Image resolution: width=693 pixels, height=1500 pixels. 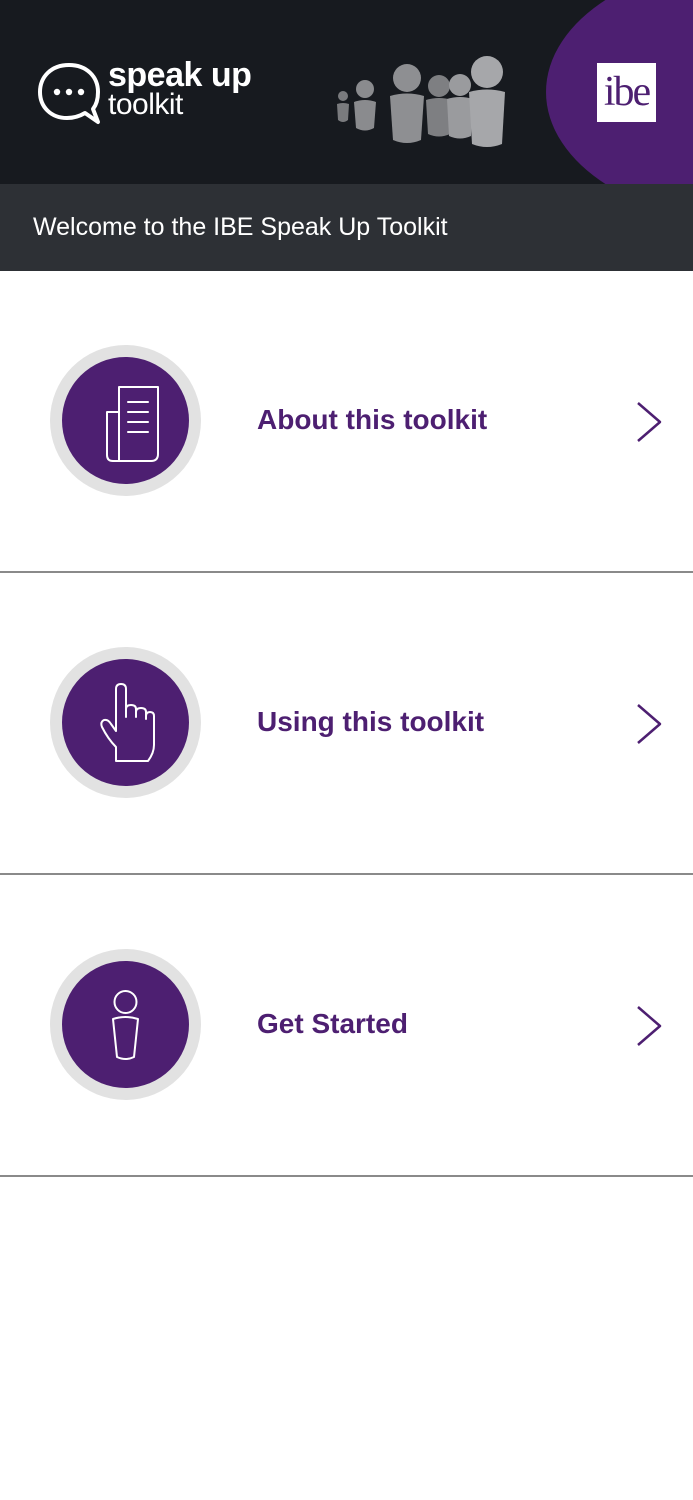 I want to click on welcome-bar: Welcome to the IBE Speak Up Toolkit, so click(x=346, y=227).